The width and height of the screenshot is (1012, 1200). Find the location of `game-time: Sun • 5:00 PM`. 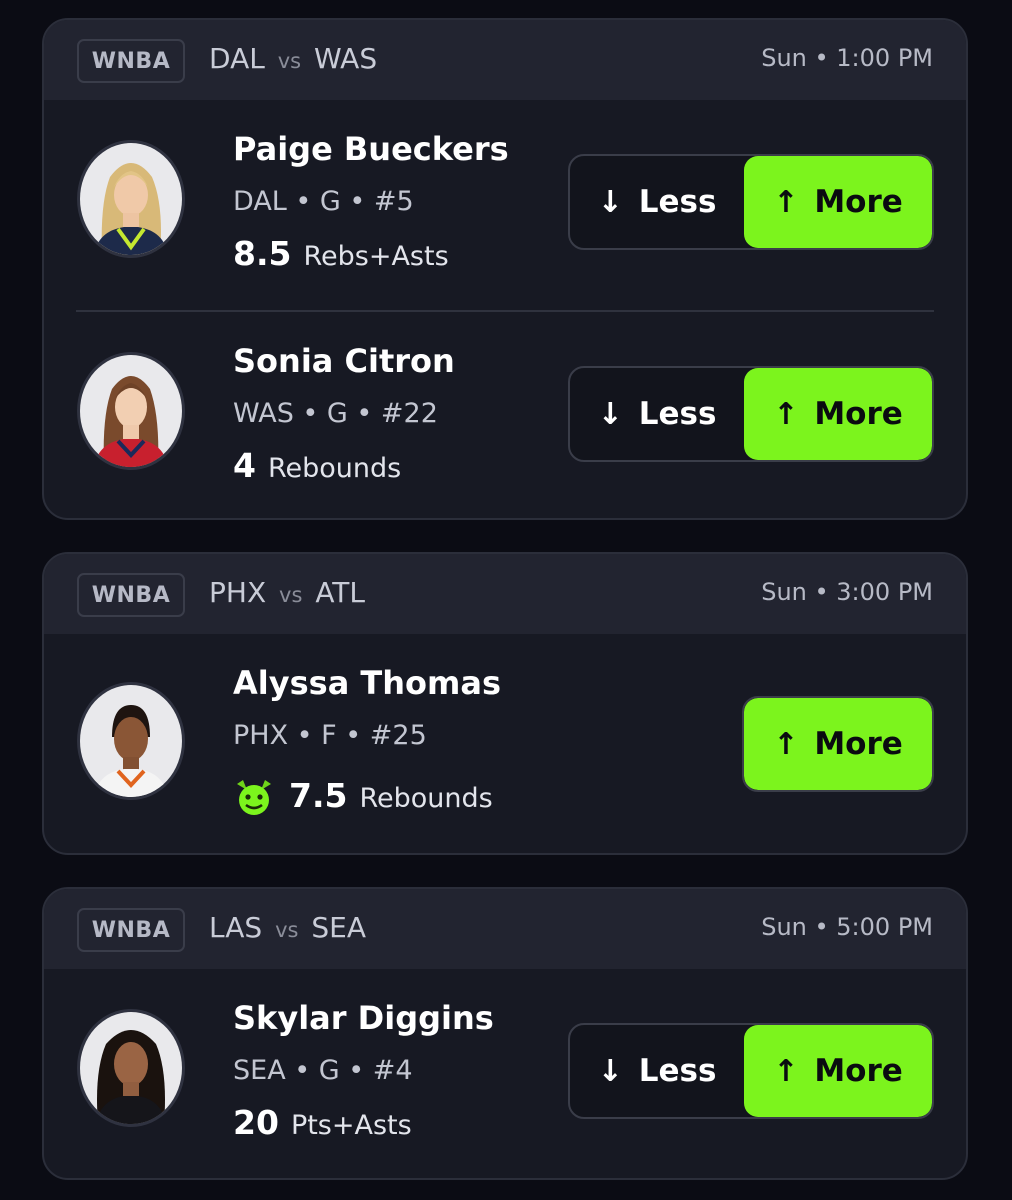

game-time: Sun • 5:00 PM is located at coordinates (847, 927).